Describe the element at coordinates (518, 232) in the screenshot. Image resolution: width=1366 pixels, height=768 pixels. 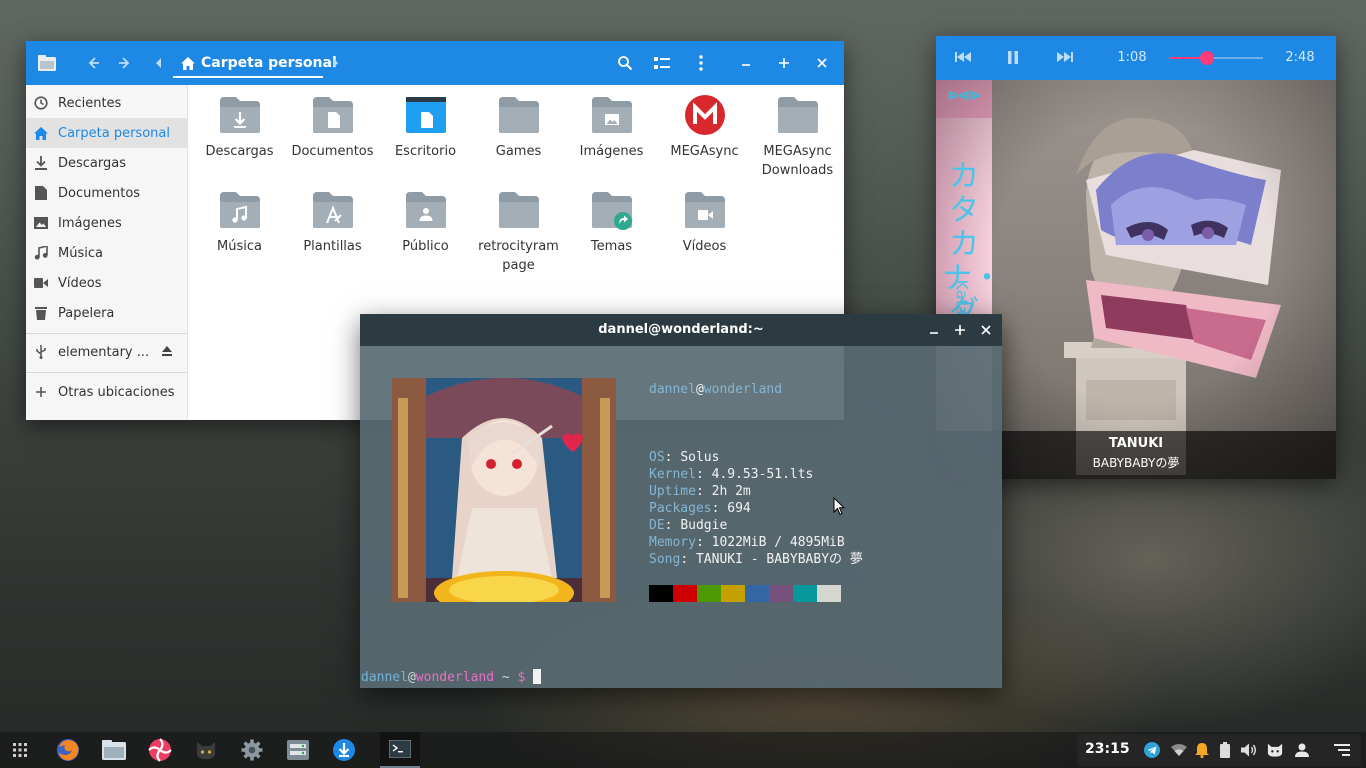
I see `folder-retrocityrampage: retrocityram page` at that location.